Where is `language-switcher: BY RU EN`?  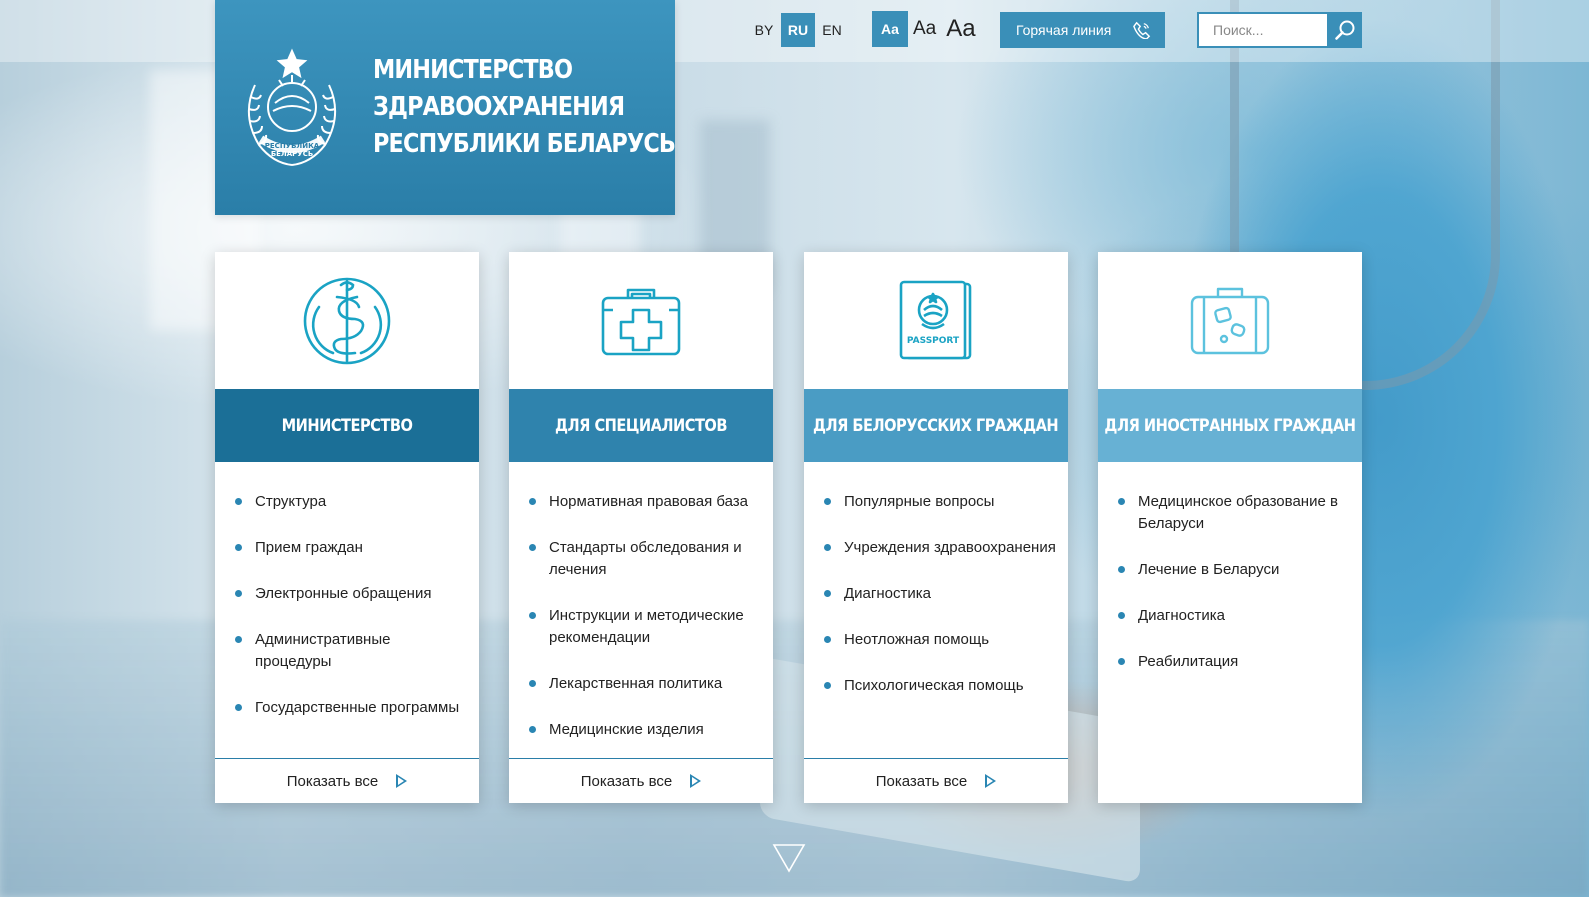
language-switcher: BY RU EN is located at coordinates (798, 30).